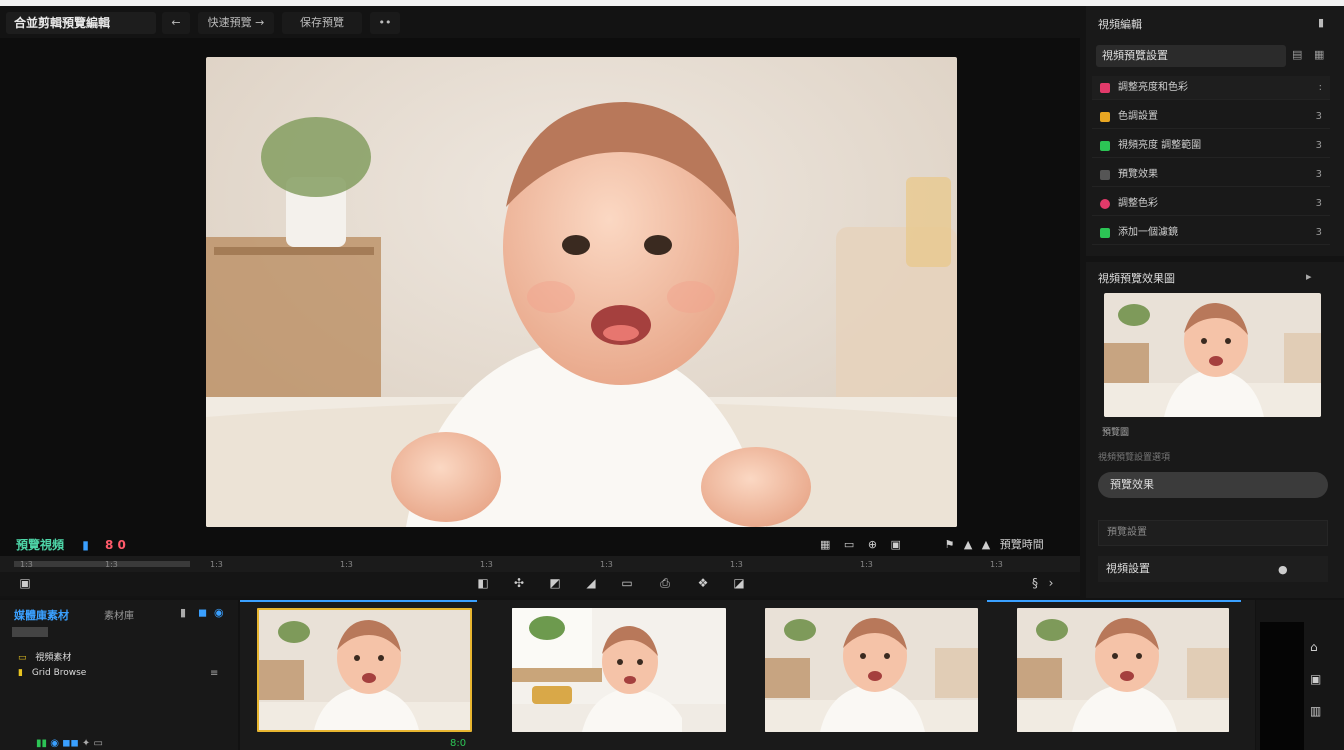 This screenshot has height=750, width=1344. Describe the element at coordinates (53, 658) in the screenshot. I see `media-item-label: 視頻素材` at that location.